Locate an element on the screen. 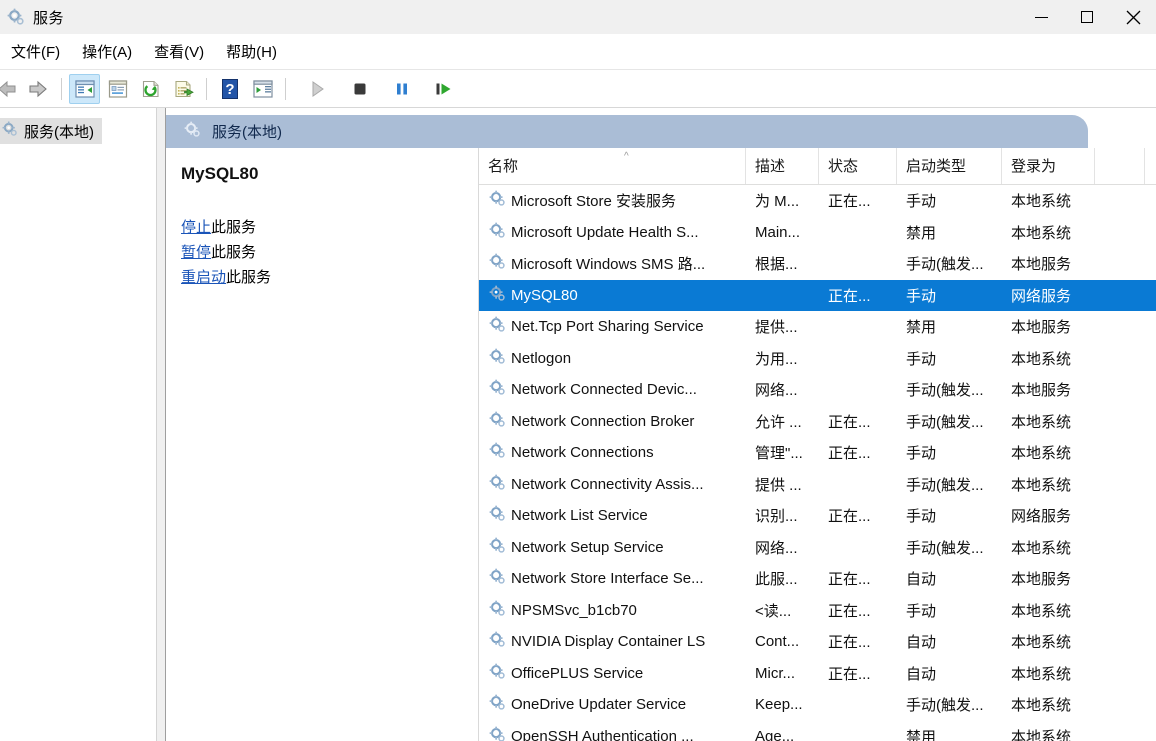  menu-item-action-label: 操作(A) is located at coordinates (107, 52).